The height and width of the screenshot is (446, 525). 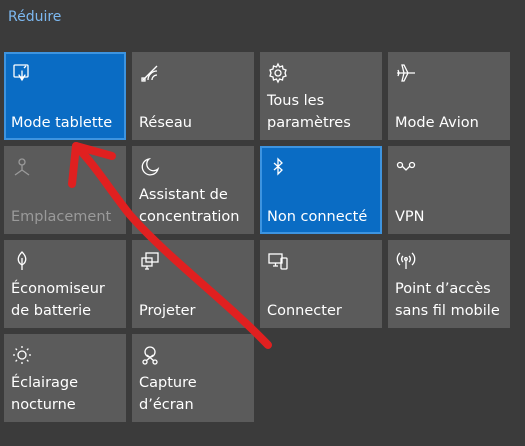 I want to click on tile-mobile-hotspot: Point d’accès sans fil mobile, so click(x=449, y=284).